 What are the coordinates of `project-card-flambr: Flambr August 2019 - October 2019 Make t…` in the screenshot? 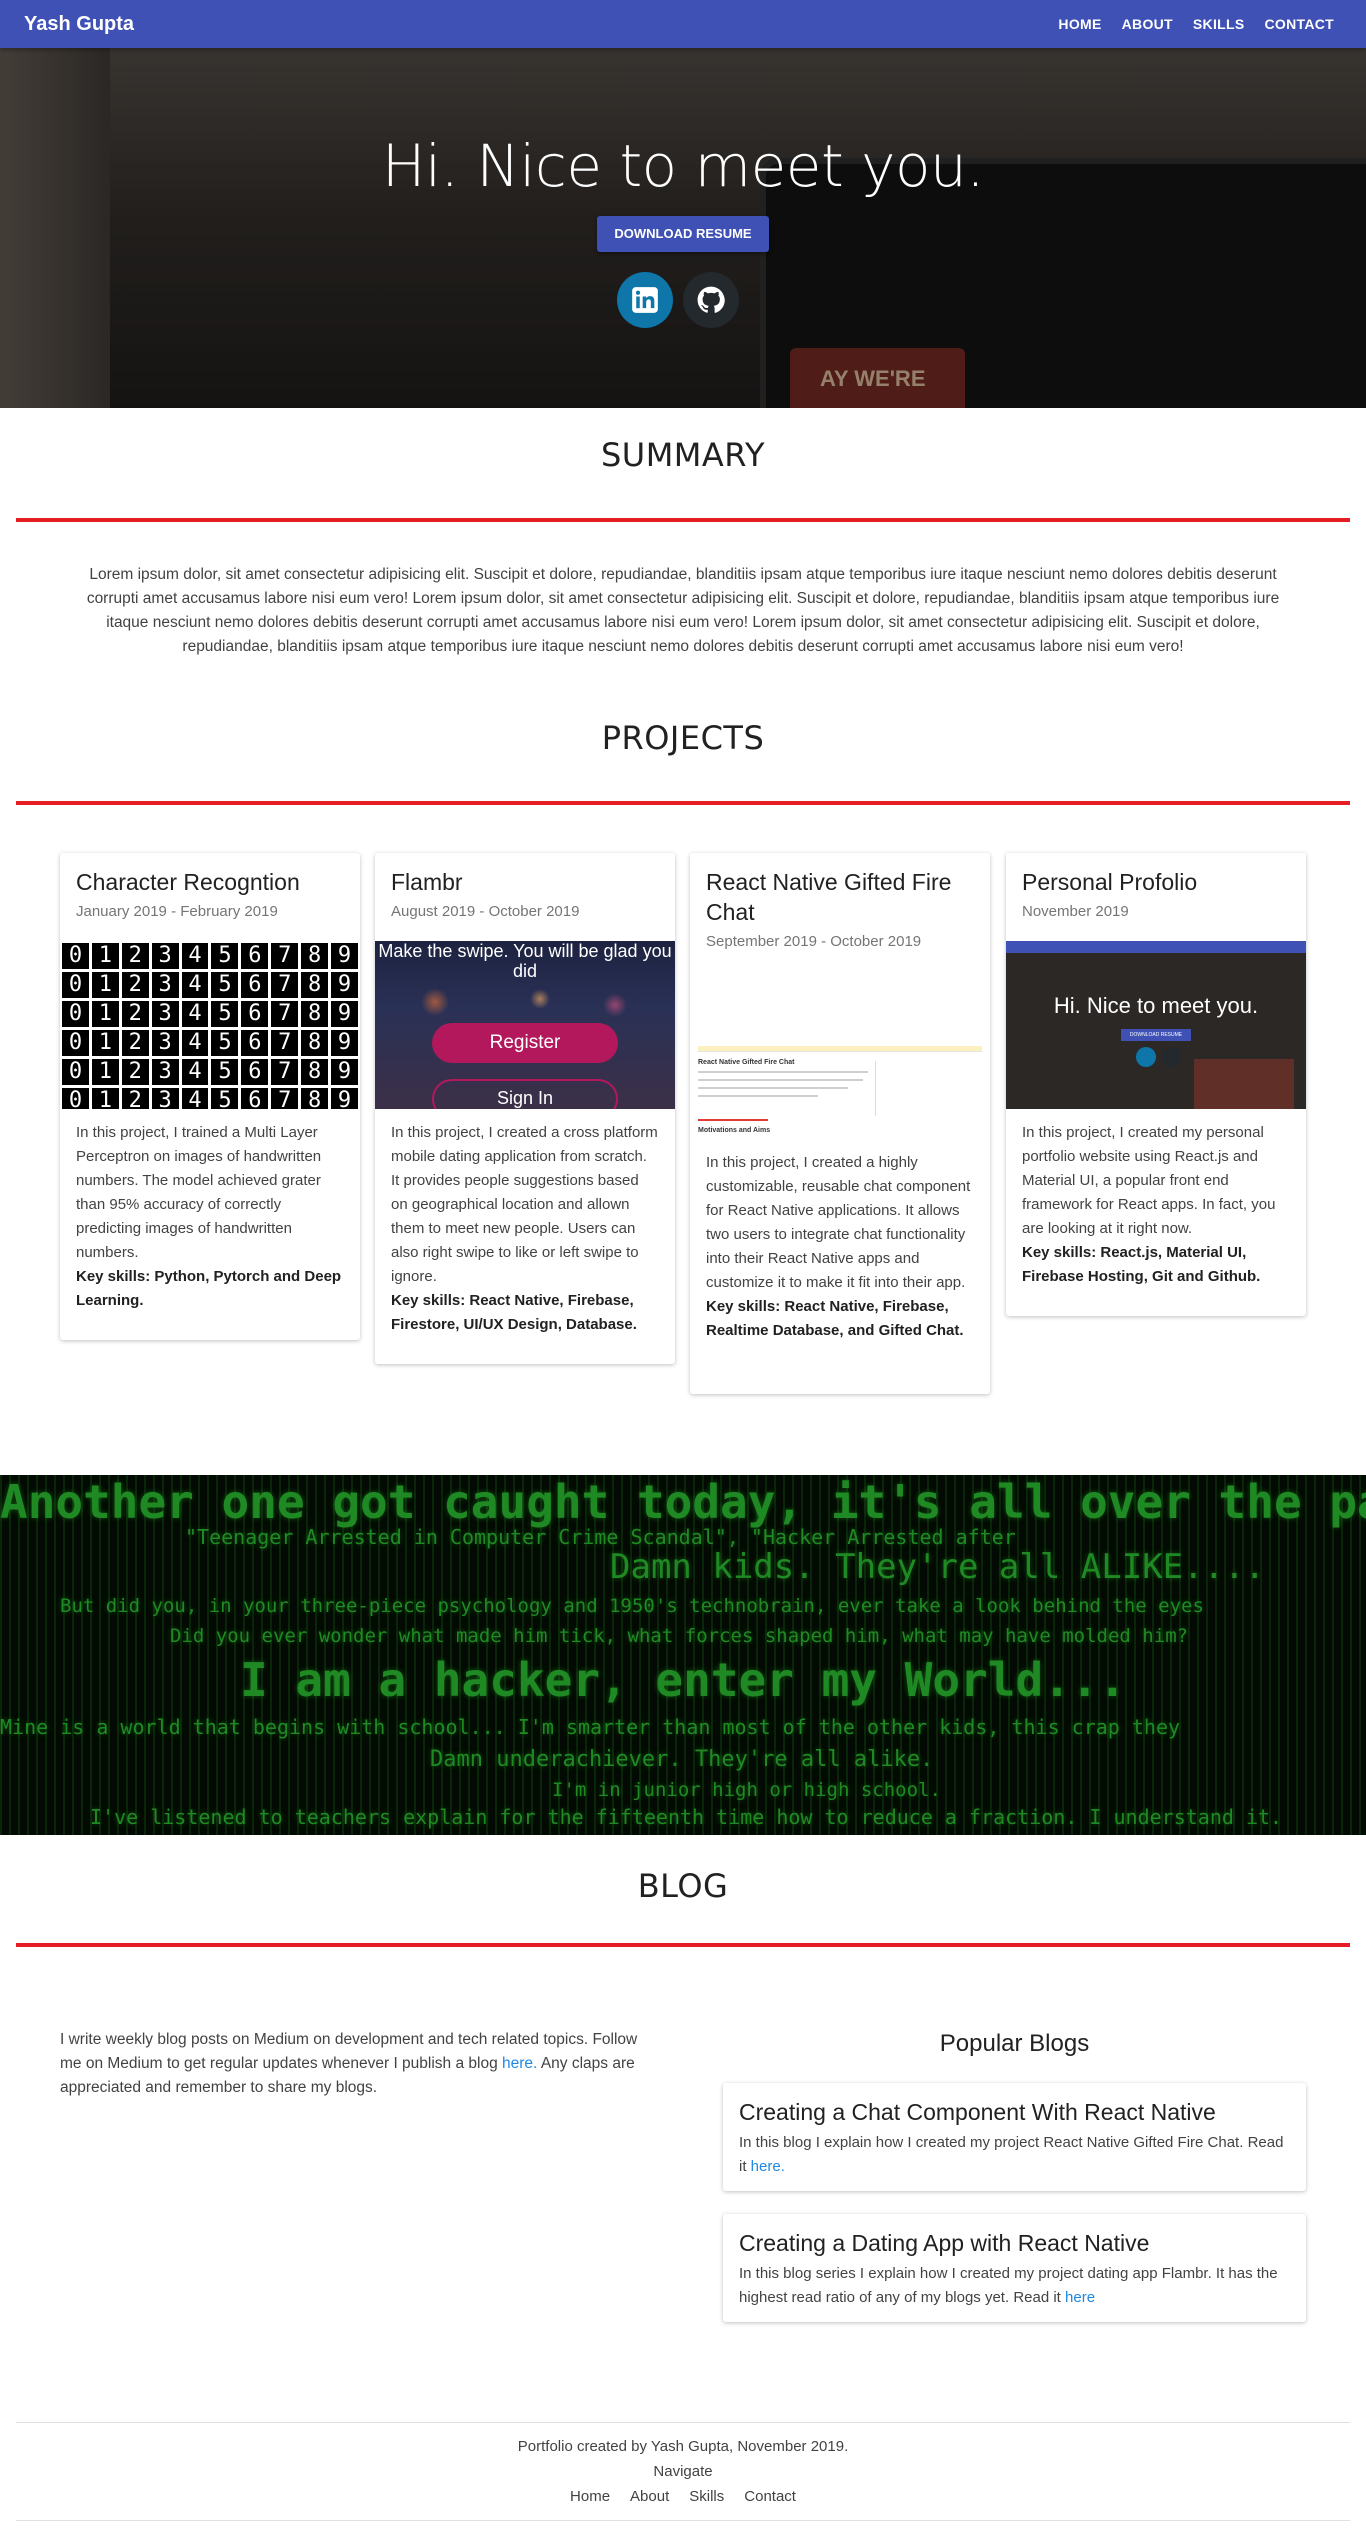 It's located at (525, 1108).